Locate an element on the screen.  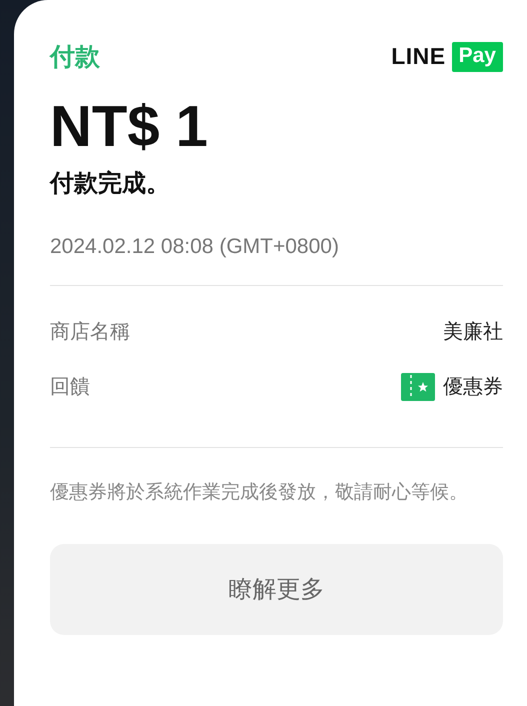
page-title: 付款 is located at coordinates (75, 57).